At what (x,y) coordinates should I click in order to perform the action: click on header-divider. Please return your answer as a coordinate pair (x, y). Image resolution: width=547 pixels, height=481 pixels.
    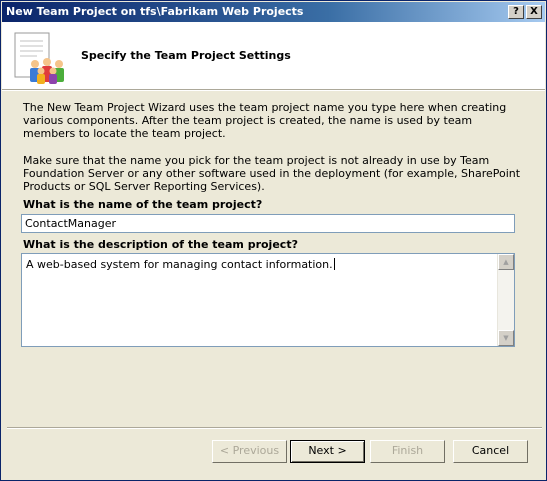
    Looking at the image, I should click on (273, 90).